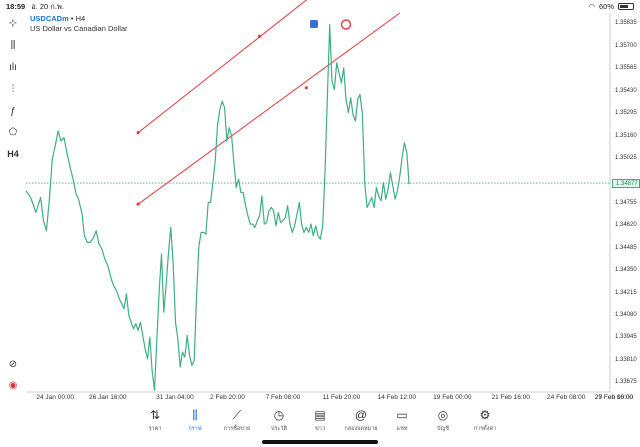 This screenshot has width=640, height=447. Describe the element at coordinates (341, 397) in the screenshot. I see `time-tick-label: 11 Feb 20:00` at that location.